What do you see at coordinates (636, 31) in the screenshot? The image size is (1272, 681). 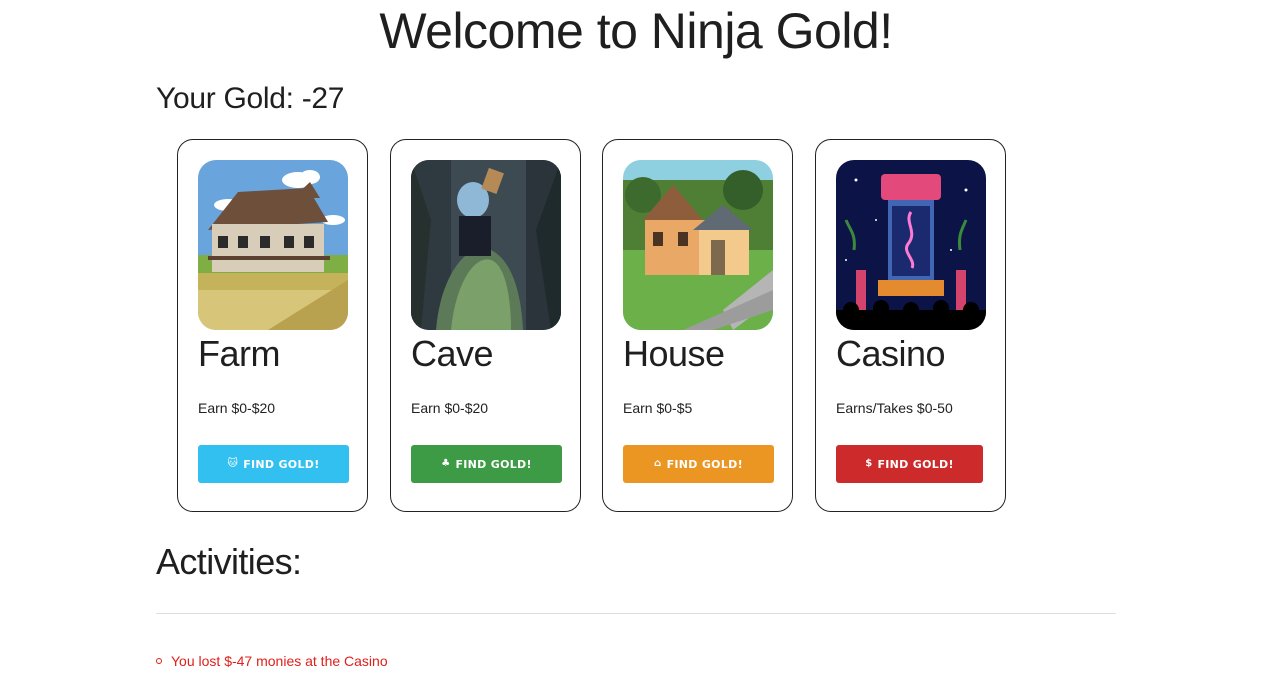 I see `page-title: Welcome to Ninja Gold!` at bounding box center [636, 31].